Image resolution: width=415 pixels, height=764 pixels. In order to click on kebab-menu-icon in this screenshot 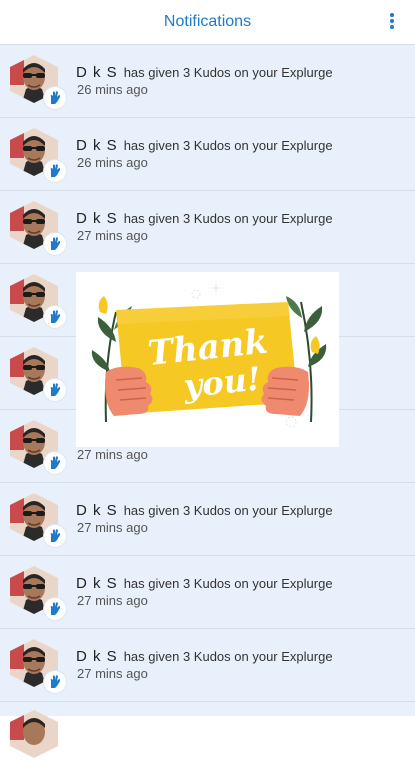, I will do `click(392, 23)`.